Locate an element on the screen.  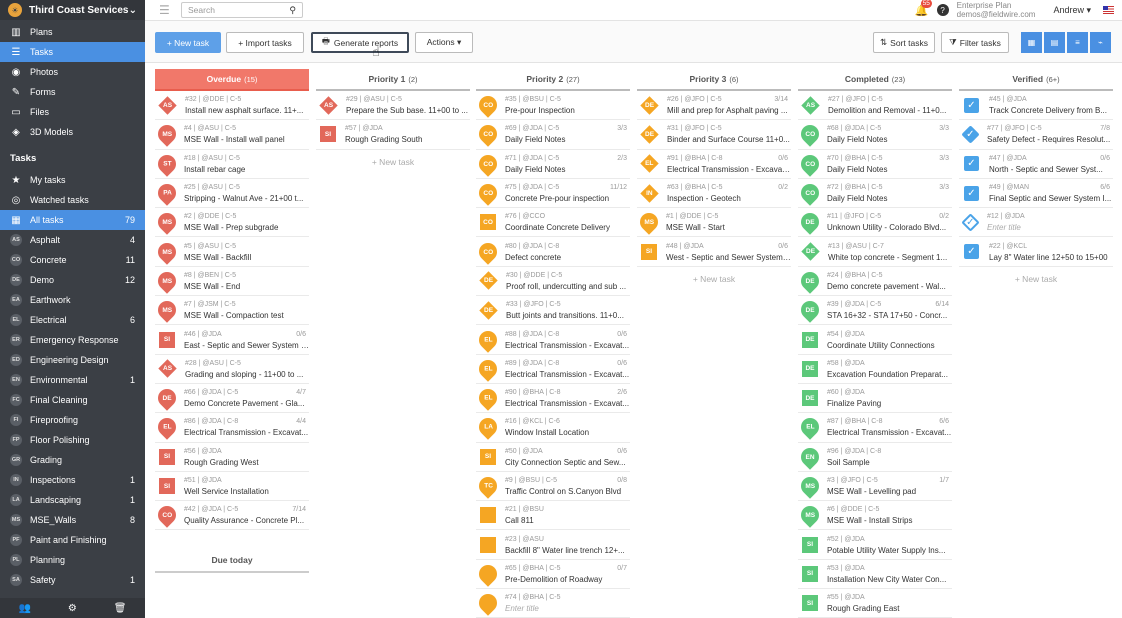
task-card: MS #1 | @DDE | C-5 MSE Wall - Start is located at coordinates (713, 223).